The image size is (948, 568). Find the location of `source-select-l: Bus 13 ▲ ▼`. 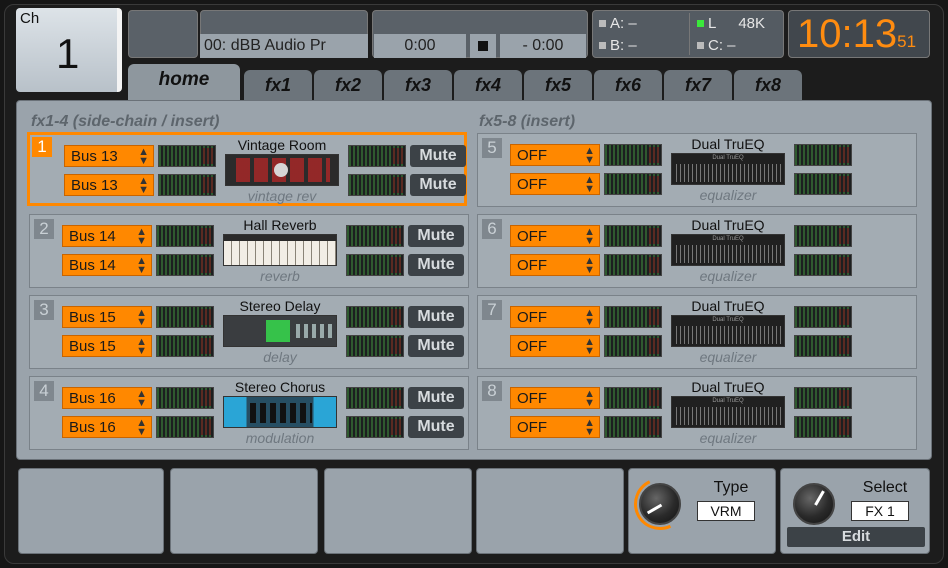

source-select-l: Bus 13 ▲ ▼ is located at coordinates (109, 156).